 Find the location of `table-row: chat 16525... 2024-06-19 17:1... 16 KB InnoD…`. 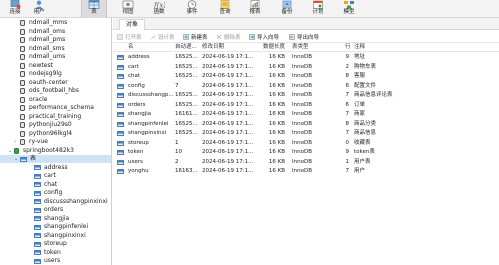

table-row: chat 16525... 2024-06-19 17:1... 16 KB InnoD… is located at coordinates (306, 76).